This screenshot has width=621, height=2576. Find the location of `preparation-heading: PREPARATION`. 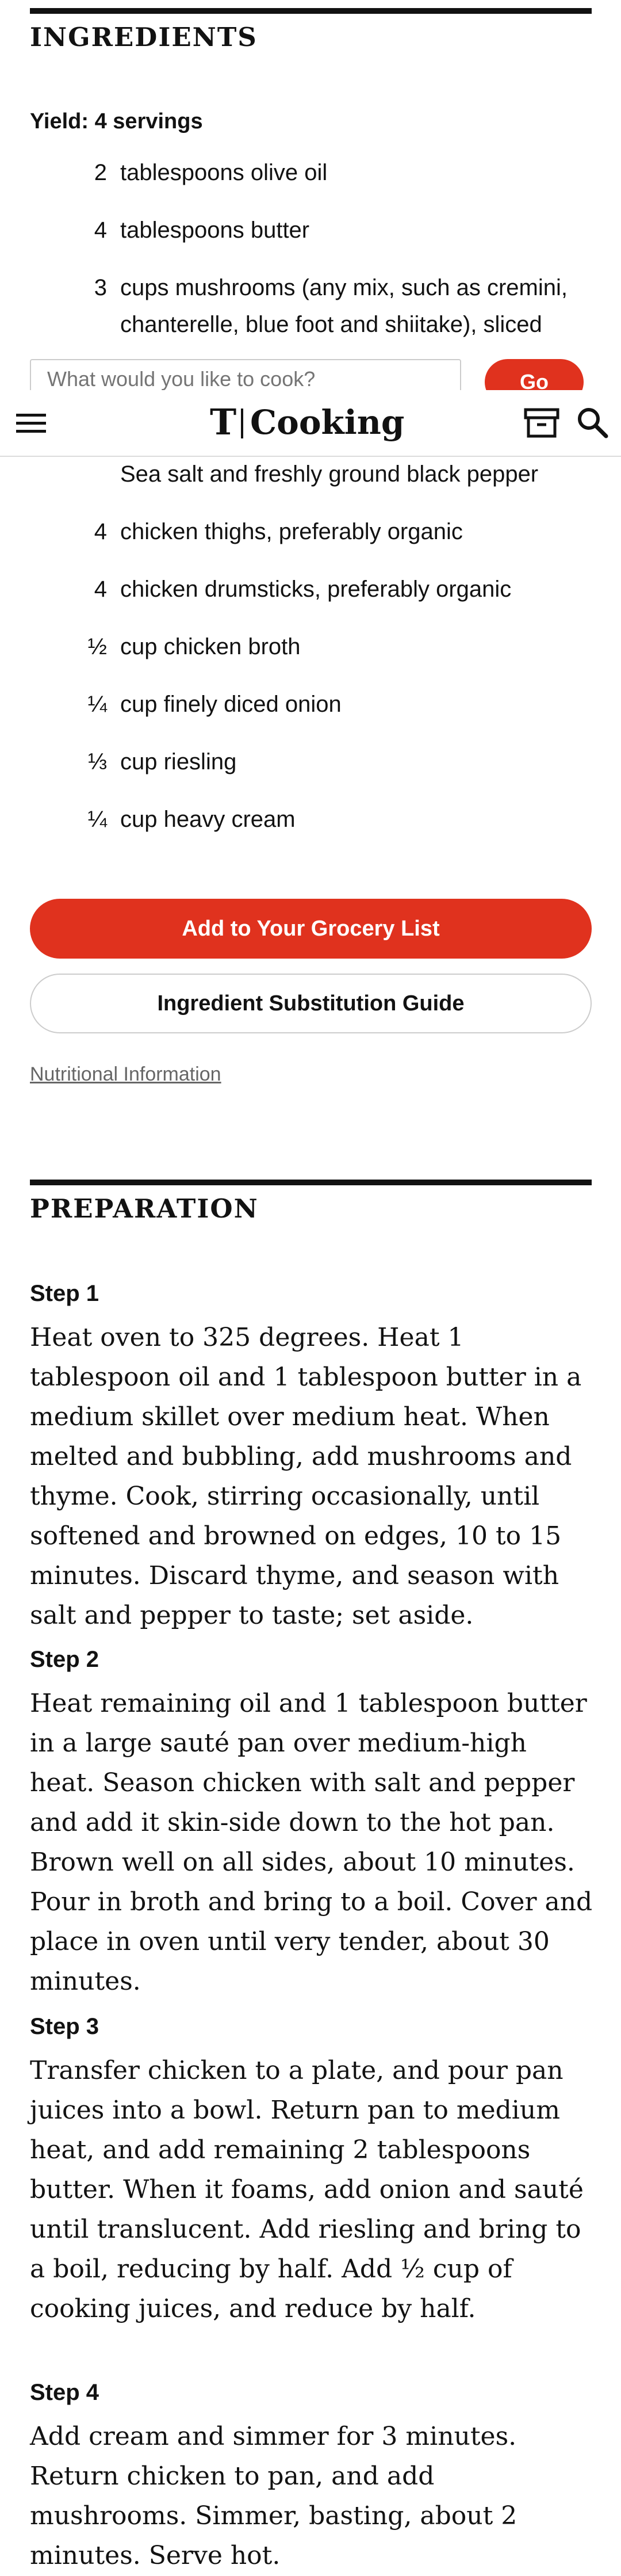

preparation-heading: PREPARATION is located at coordinates (144, 1208).